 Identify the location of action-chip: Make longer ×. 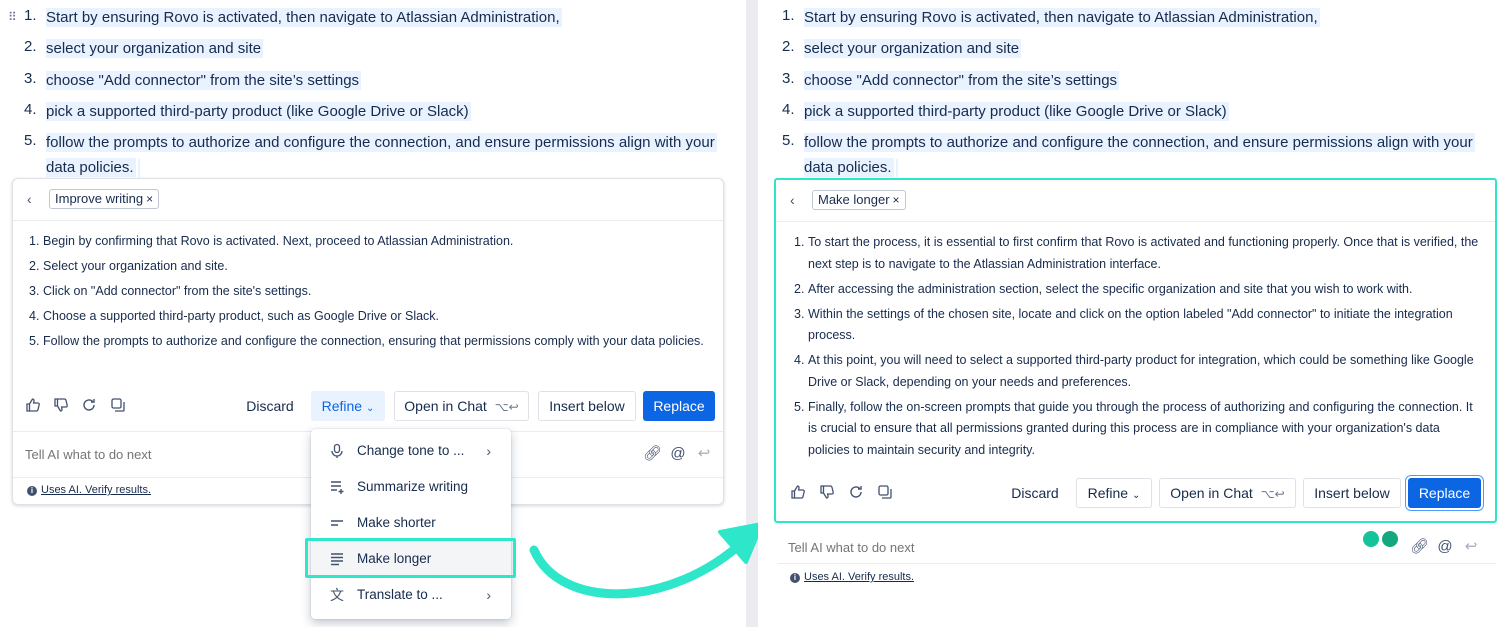
(859, 200).